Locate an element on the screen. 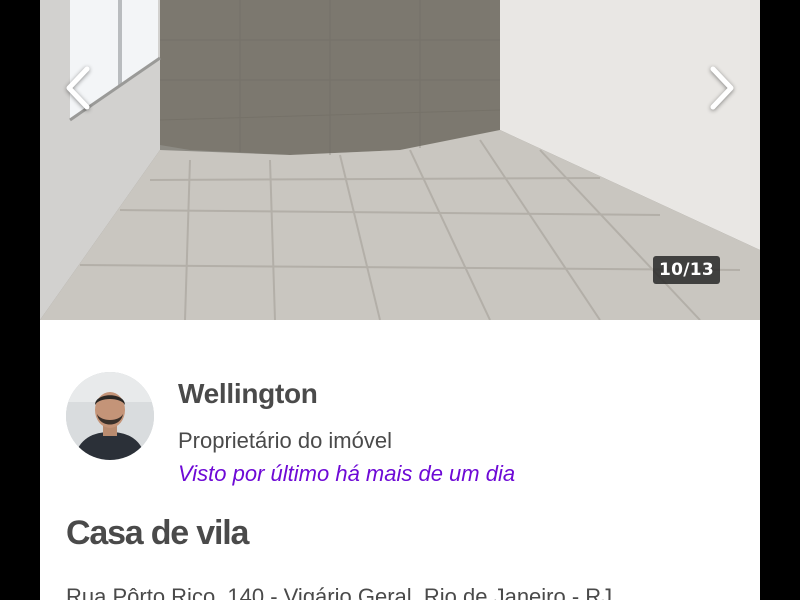 The image size is (800, 600). chevron-right-icon is located at coordinates (722, 90).